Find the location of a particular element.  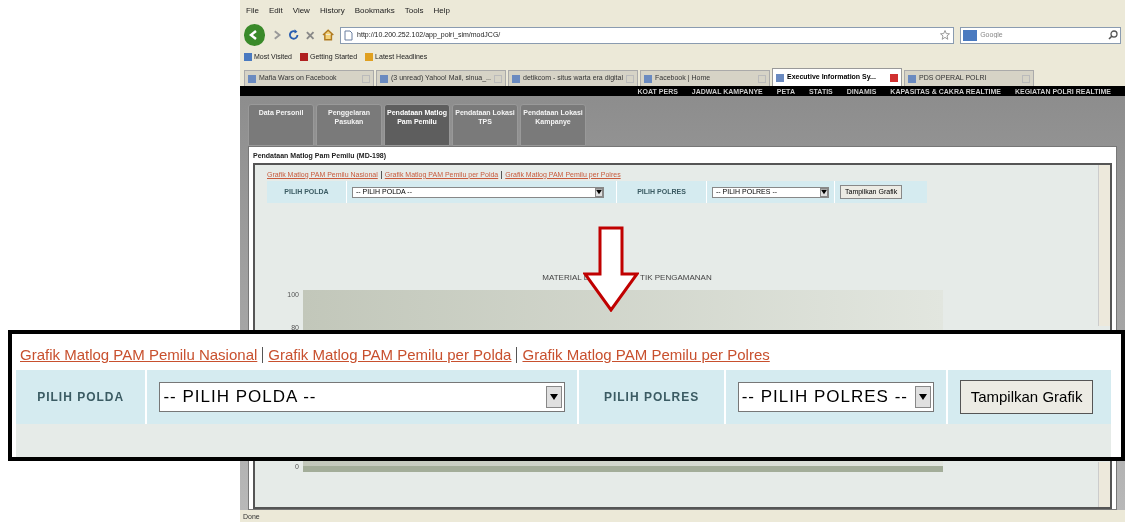

menu-item: Help is located at coordinates (441, 11).